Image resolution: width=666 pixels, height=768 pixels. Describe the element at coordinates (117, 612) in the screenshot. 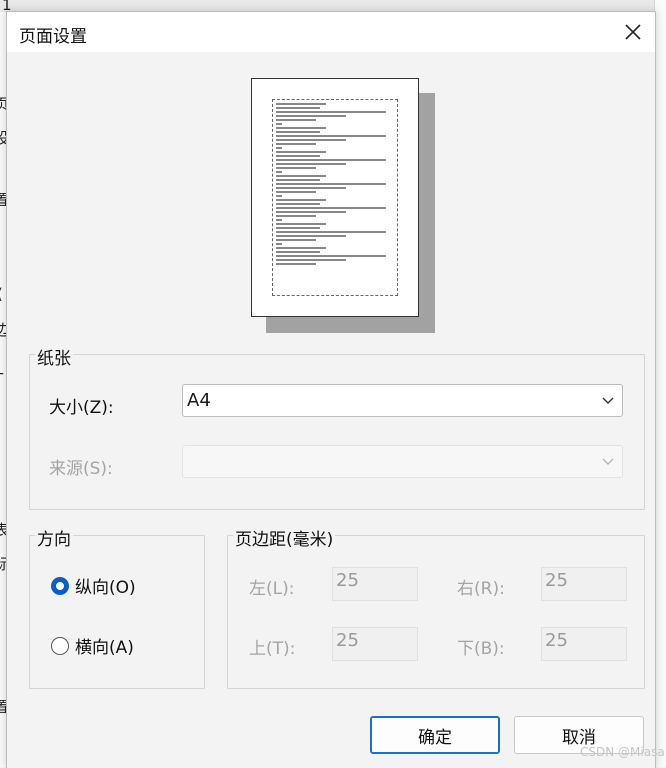

I see `orientation-group` at that location.